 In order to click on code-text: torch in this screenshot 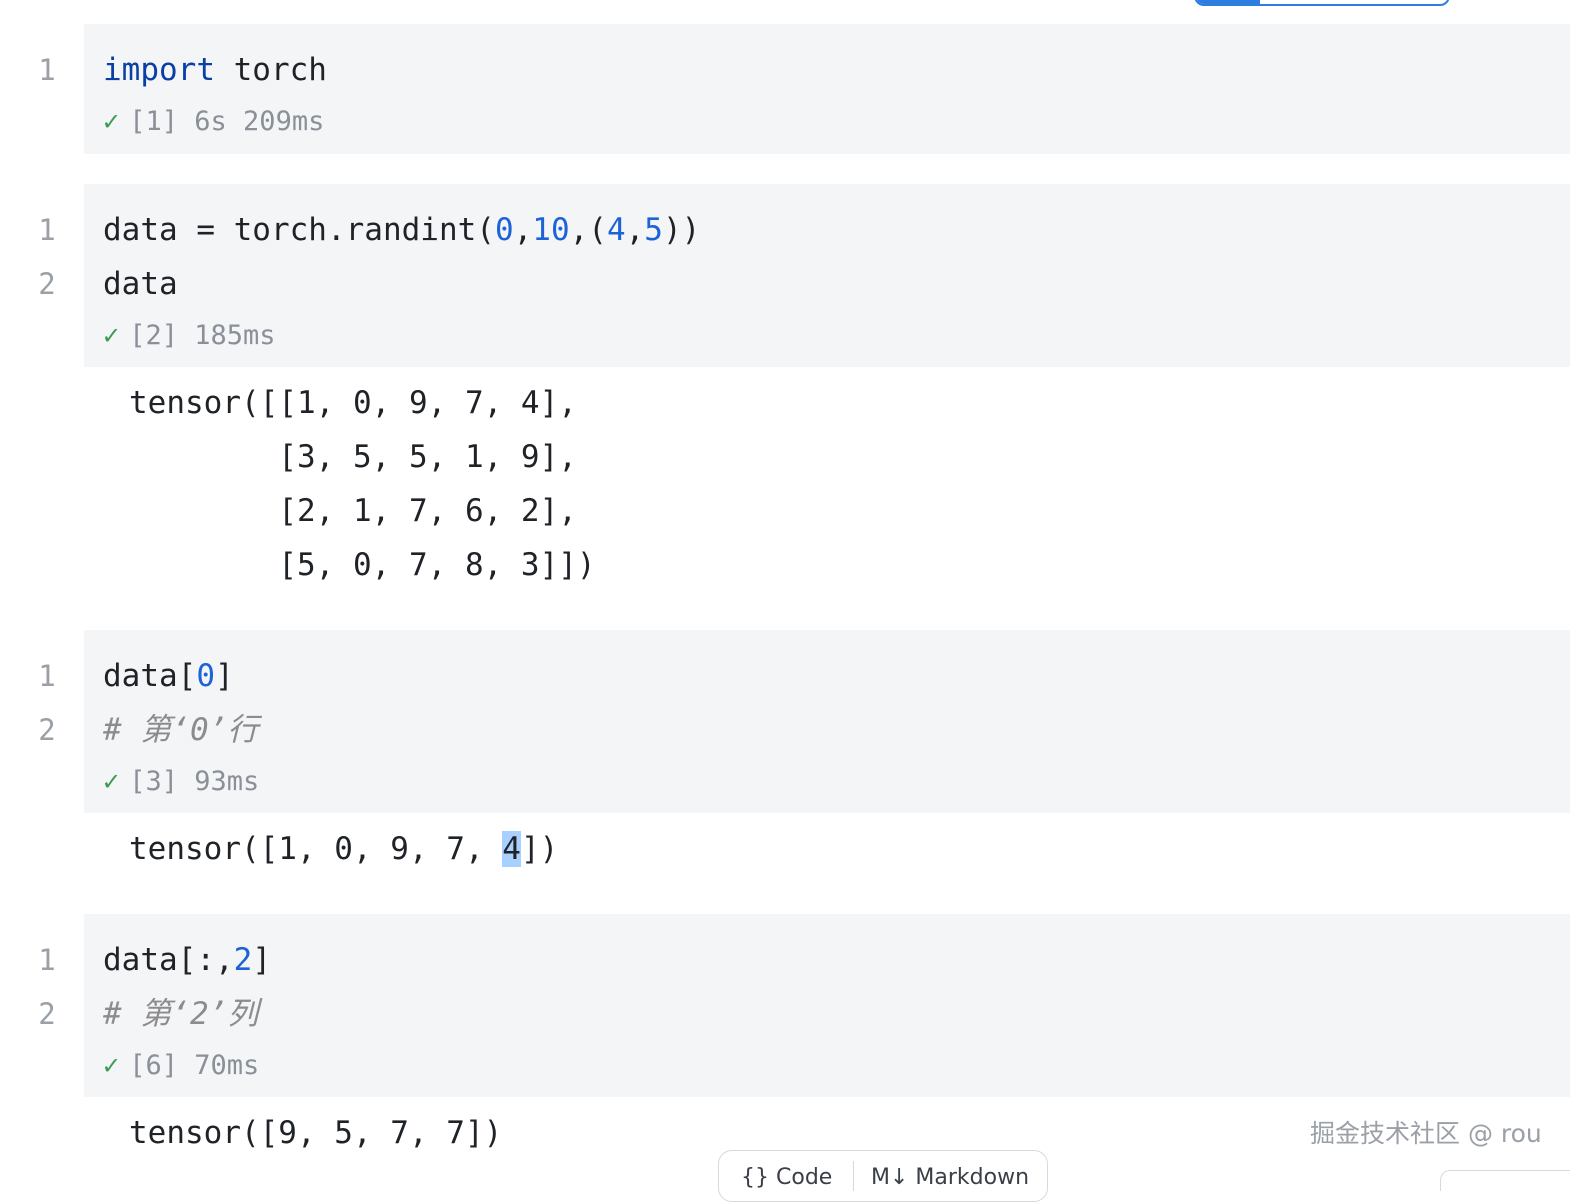, I will do `click(270, 70)`.